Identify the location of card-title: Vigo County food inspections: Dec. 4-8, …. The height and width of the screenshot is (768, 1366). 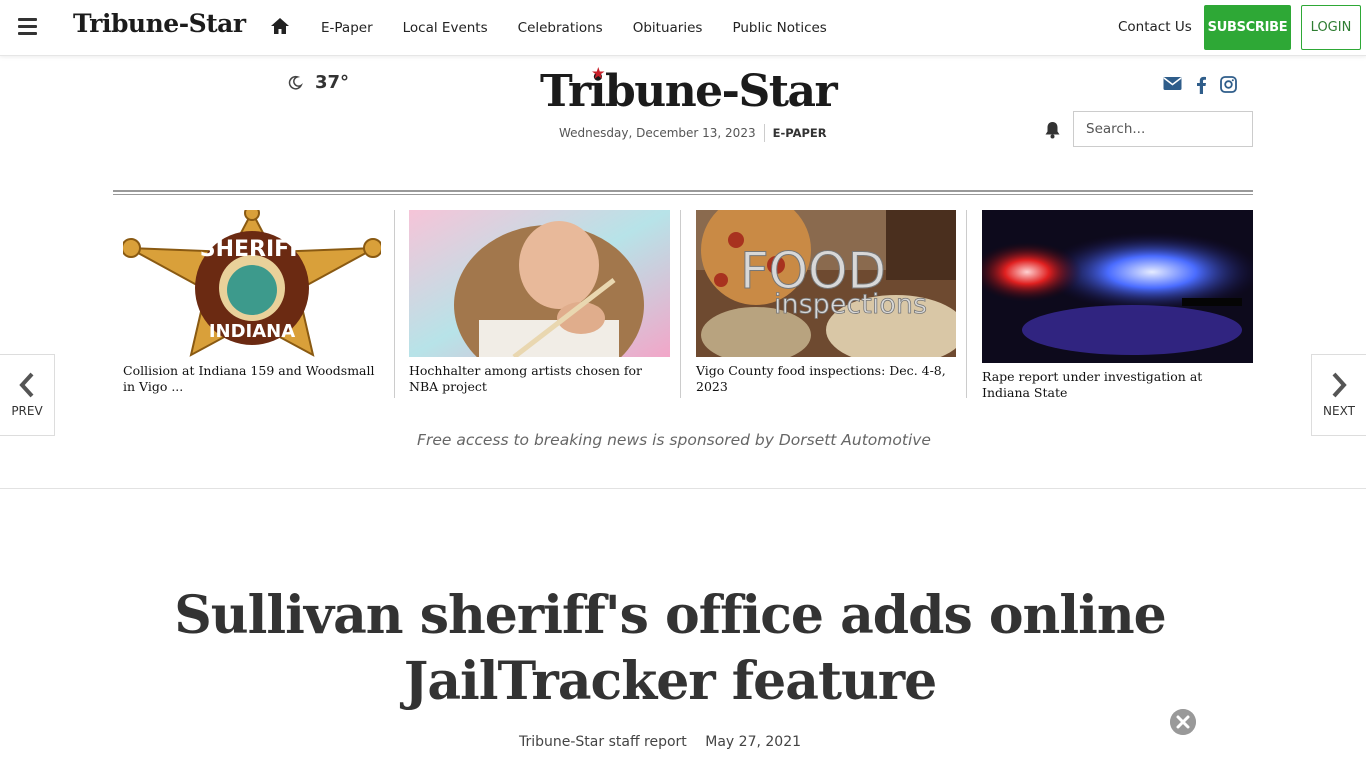
(826, 379).